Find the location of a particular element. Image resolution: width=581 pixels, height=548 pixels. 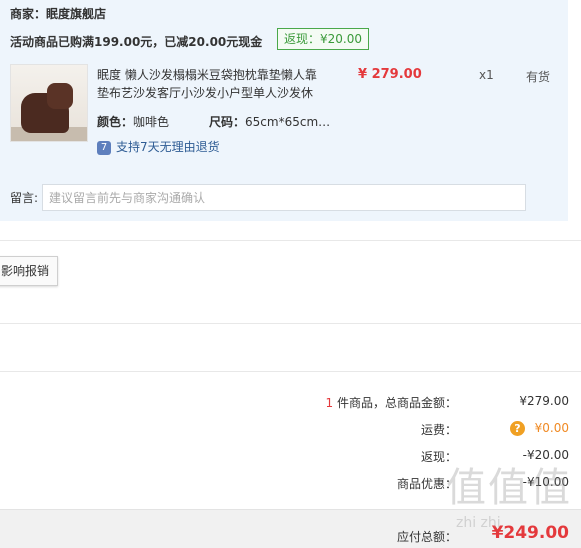

thumbnail-beanbag-top is located at coordinates (60, 96).